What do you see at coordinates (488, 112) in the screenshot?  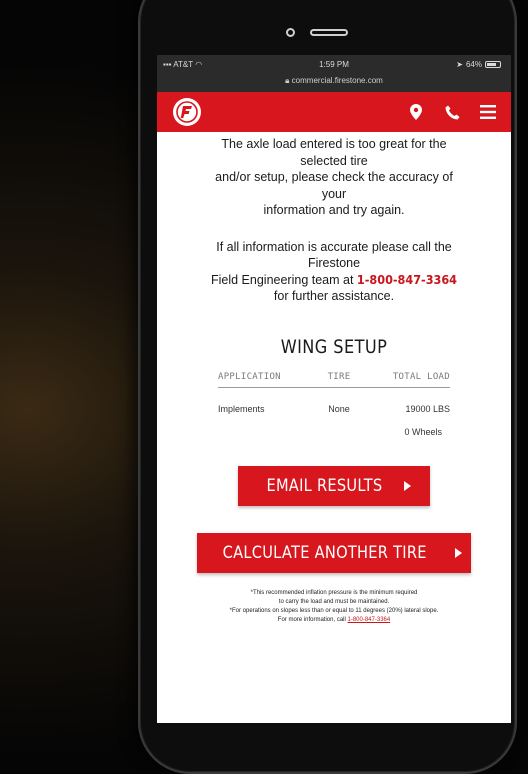 I see `hamburger-menu-icon` at bounding box center [488, 112].